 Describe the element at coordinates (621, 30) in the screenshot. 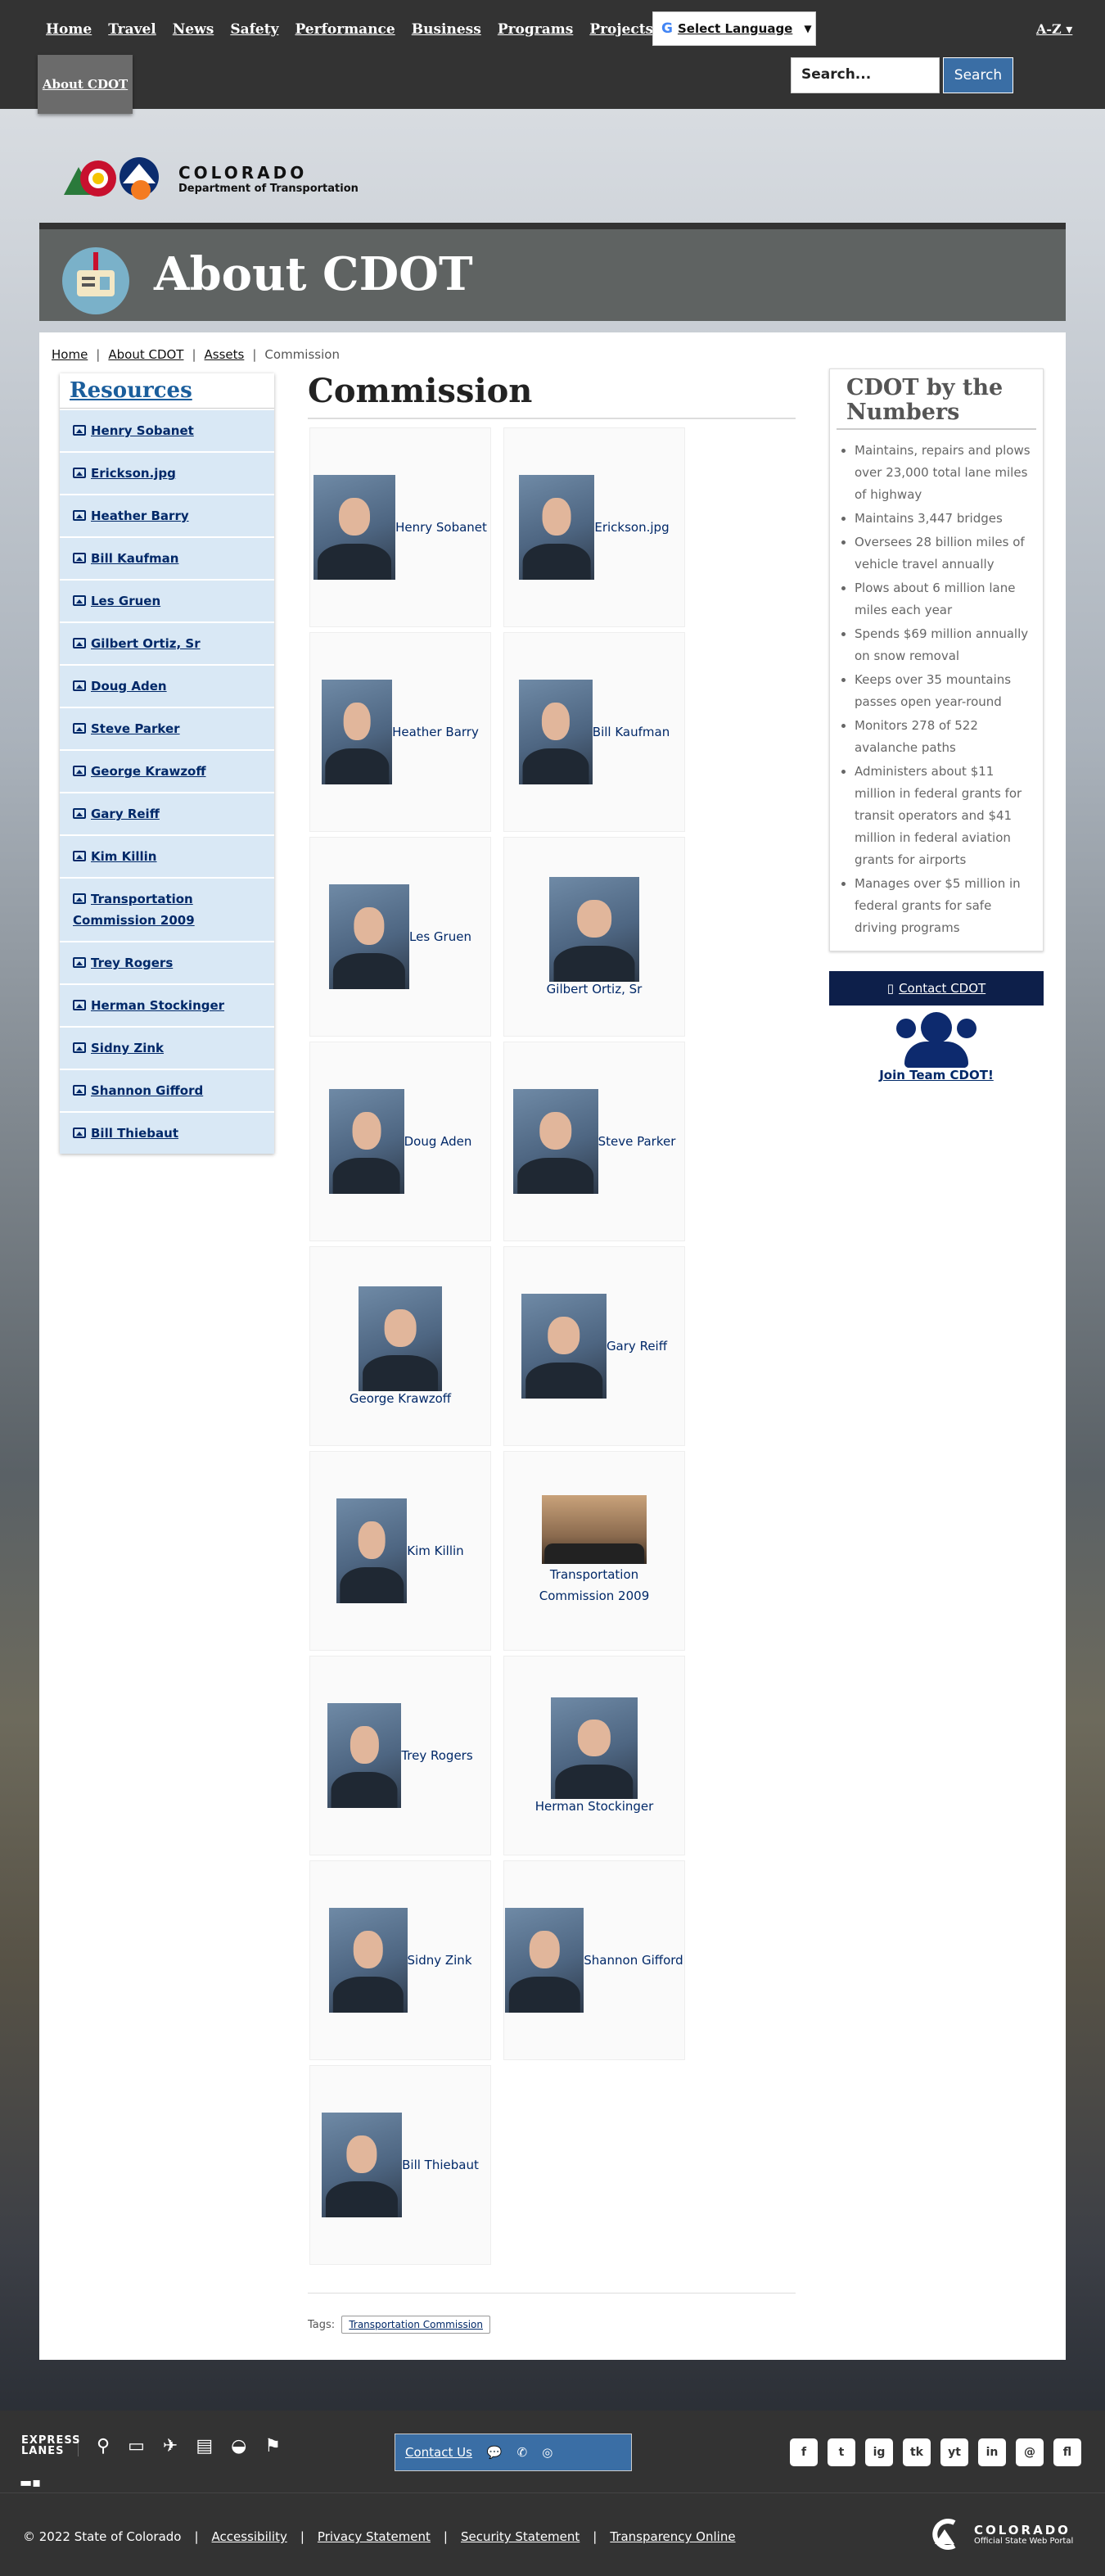

I see `nav-projects: Projects` at that location.